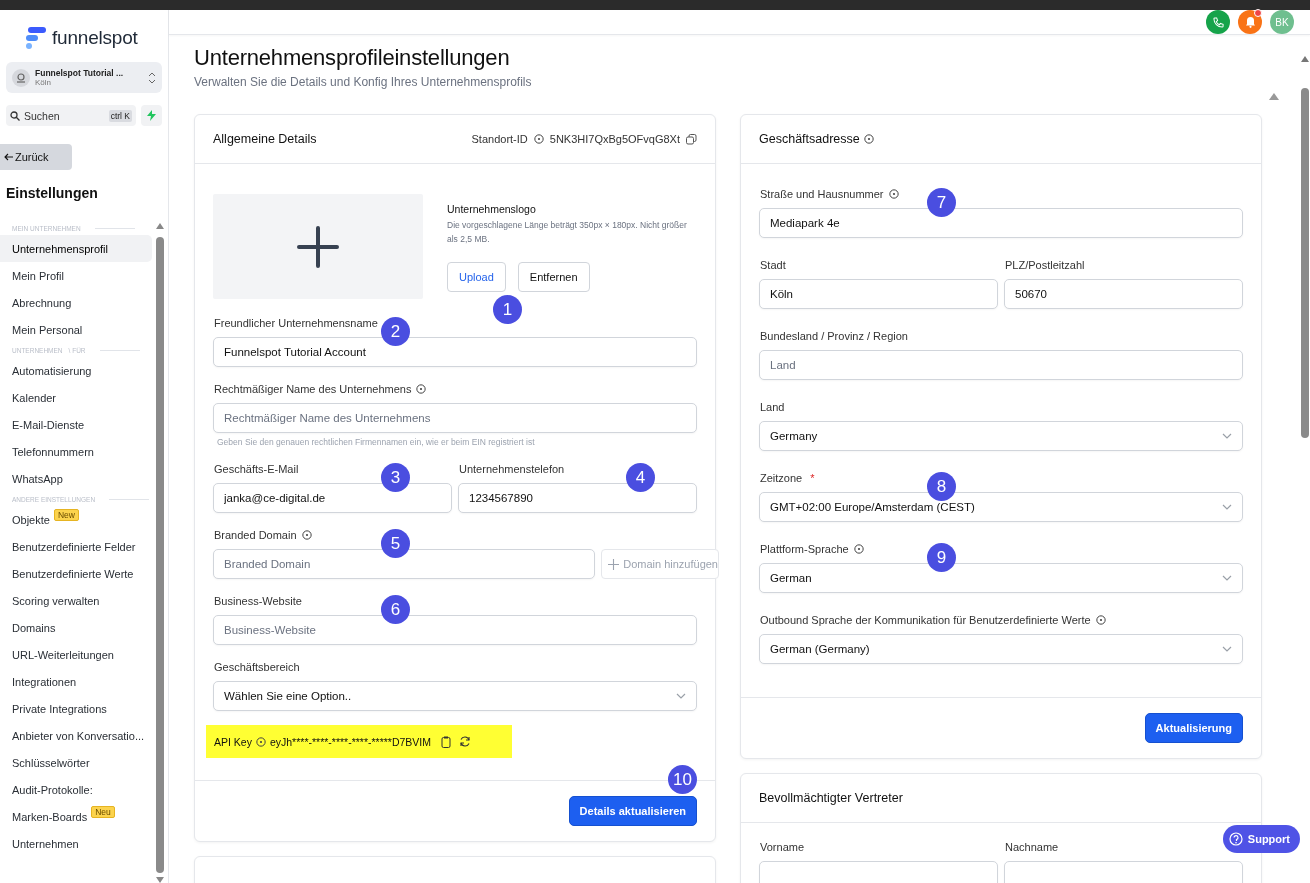 This screenshot has width=1310, height=883. Describe the element at coordinates (1261, 839) in the screenshot. I see `support-button: Support` at that location.